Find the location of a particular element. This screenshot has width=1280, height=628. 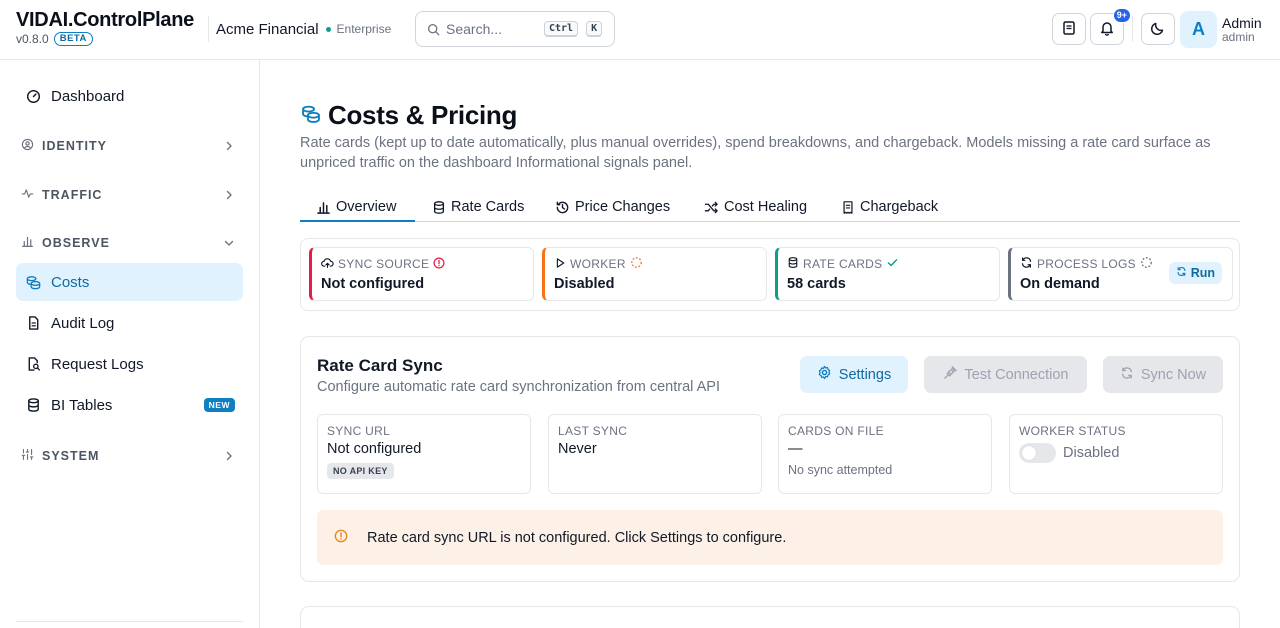

search-input is located at coordinates (492, 29).